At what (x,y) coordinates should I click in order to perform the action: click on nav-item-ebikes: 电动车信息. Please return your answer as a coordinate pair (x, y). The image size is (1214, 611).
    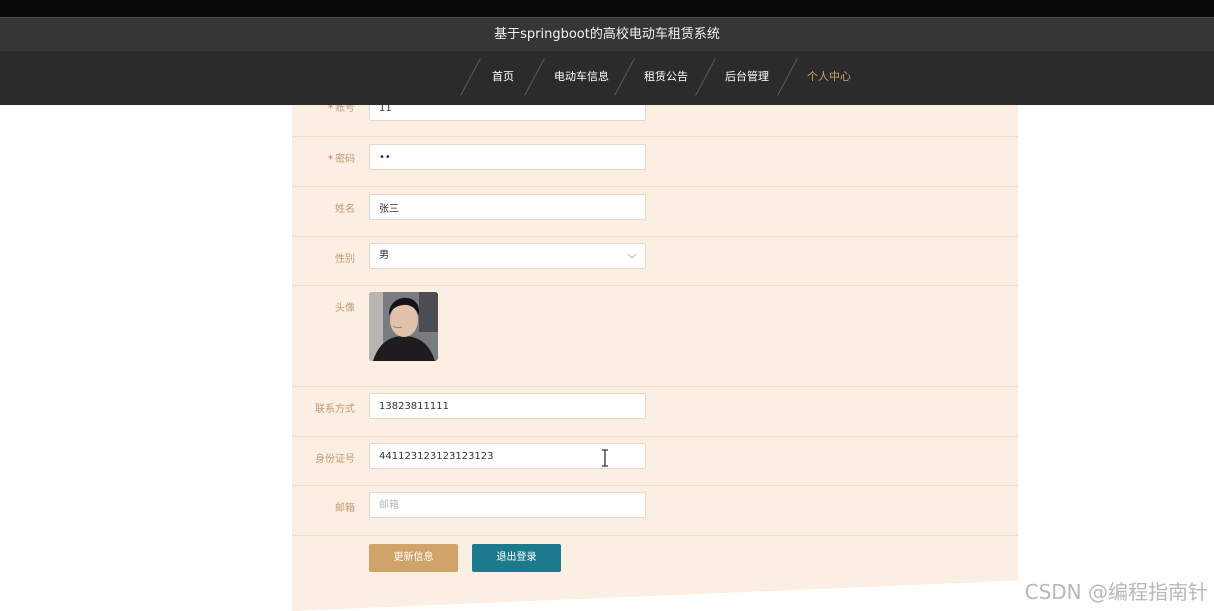
    Looking at the image, I should click on (581, 77).